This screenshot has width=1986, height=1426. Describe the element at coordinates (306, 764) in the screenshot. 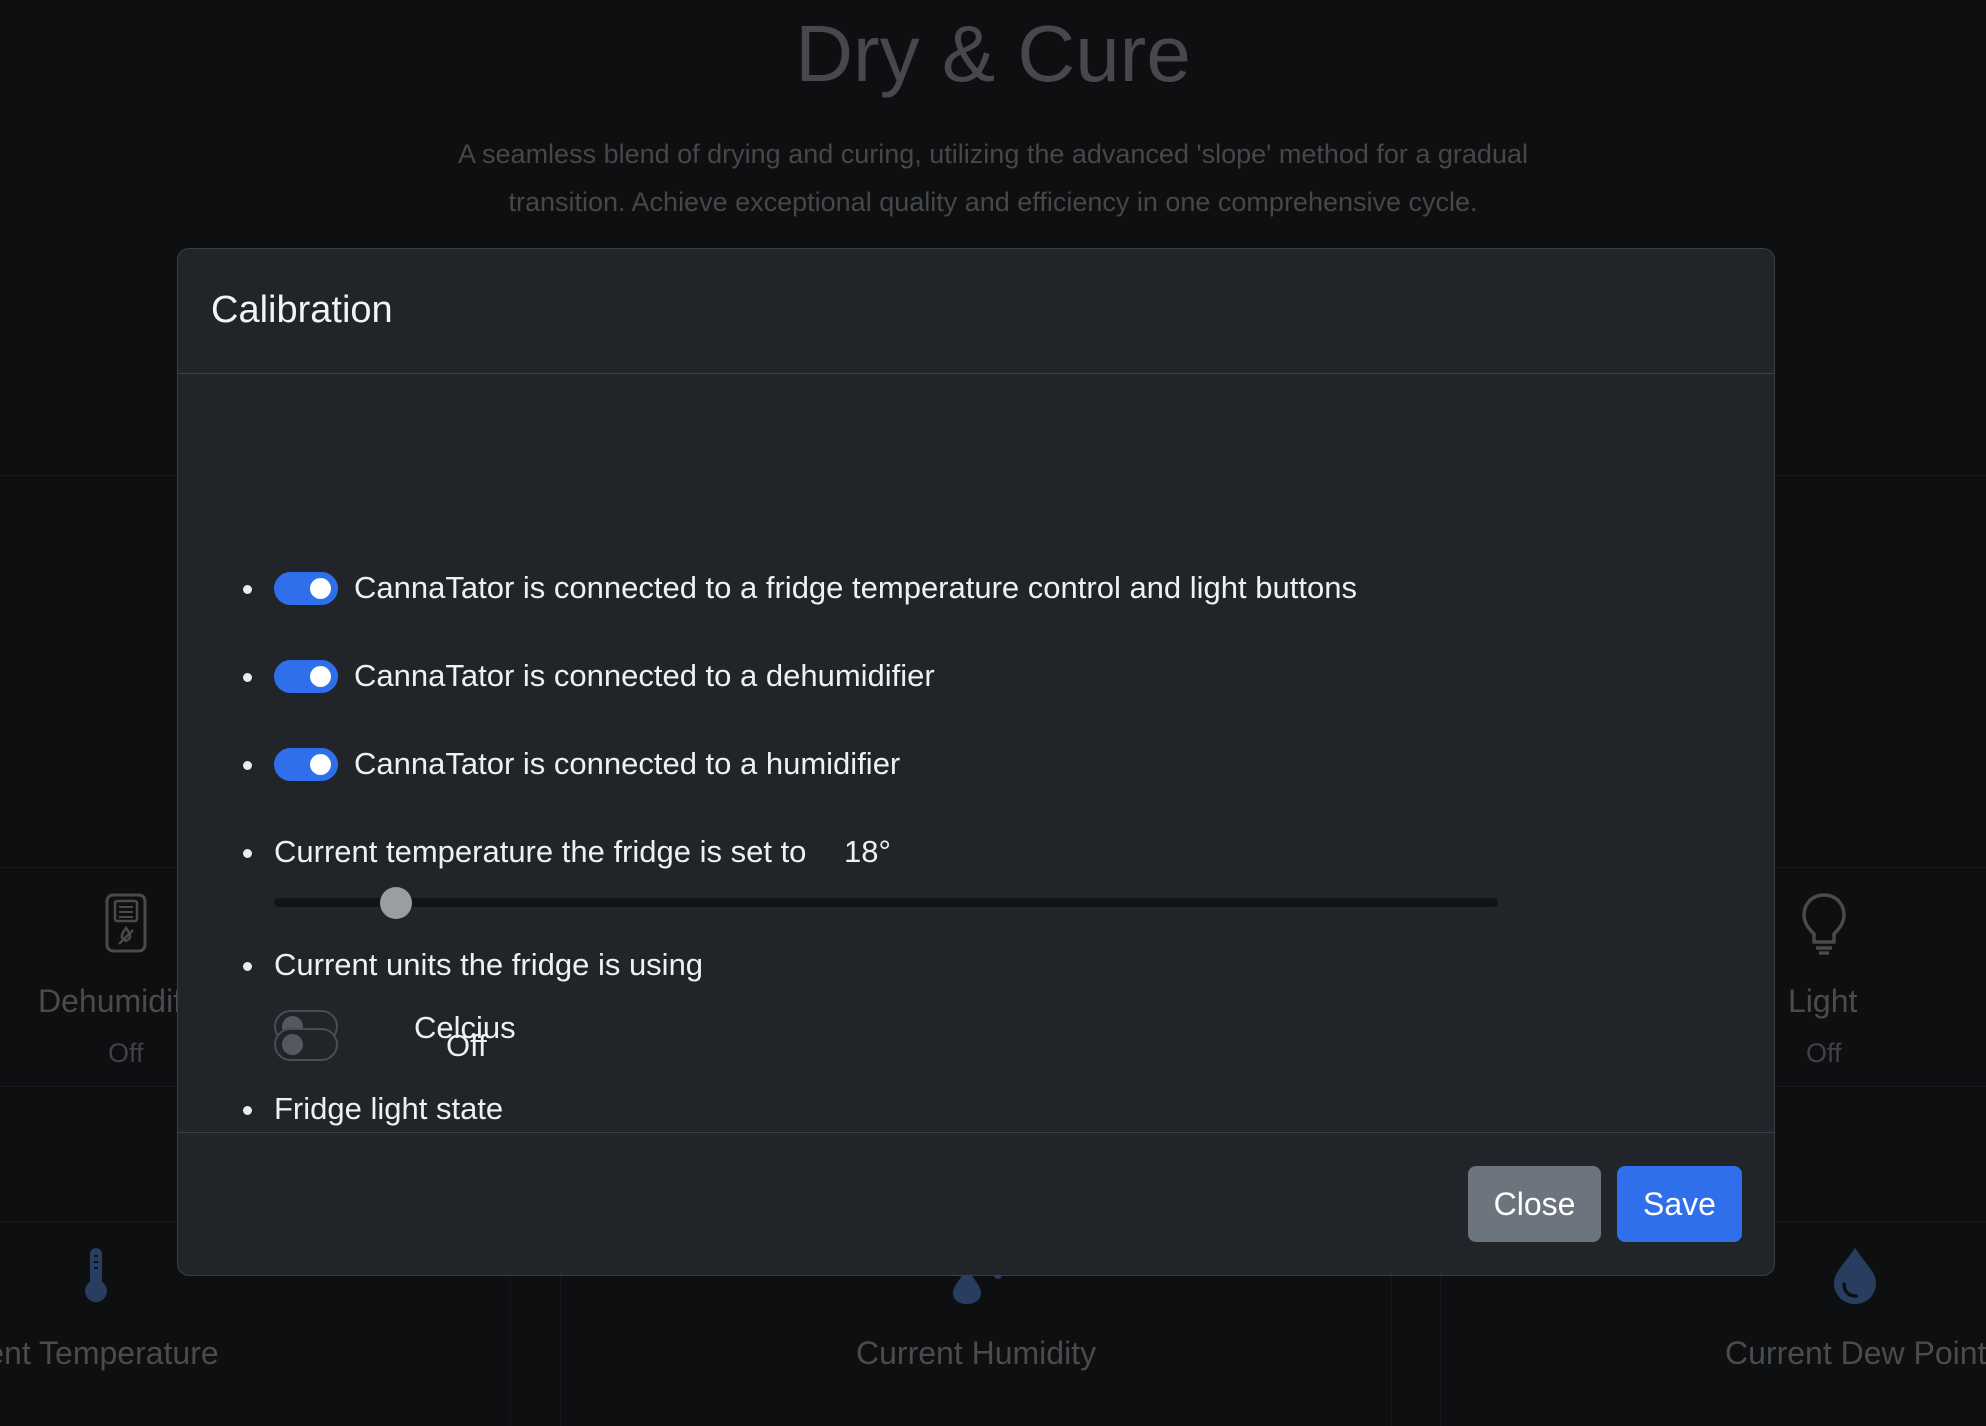

I see `humidifier-connection-toggle` at that location.